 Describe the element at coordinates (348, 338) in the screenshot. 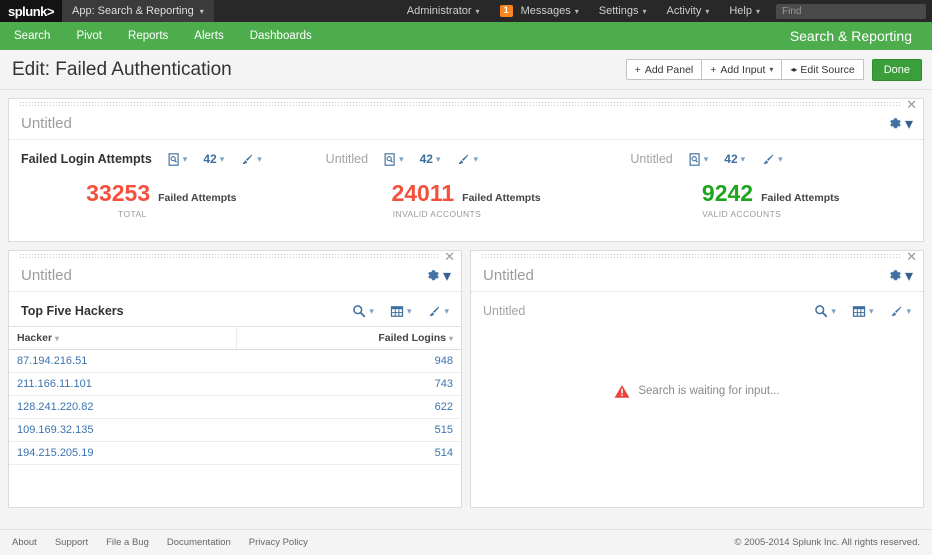

I see `column-header-failed-logins: Failed Logins ▾` at that location.